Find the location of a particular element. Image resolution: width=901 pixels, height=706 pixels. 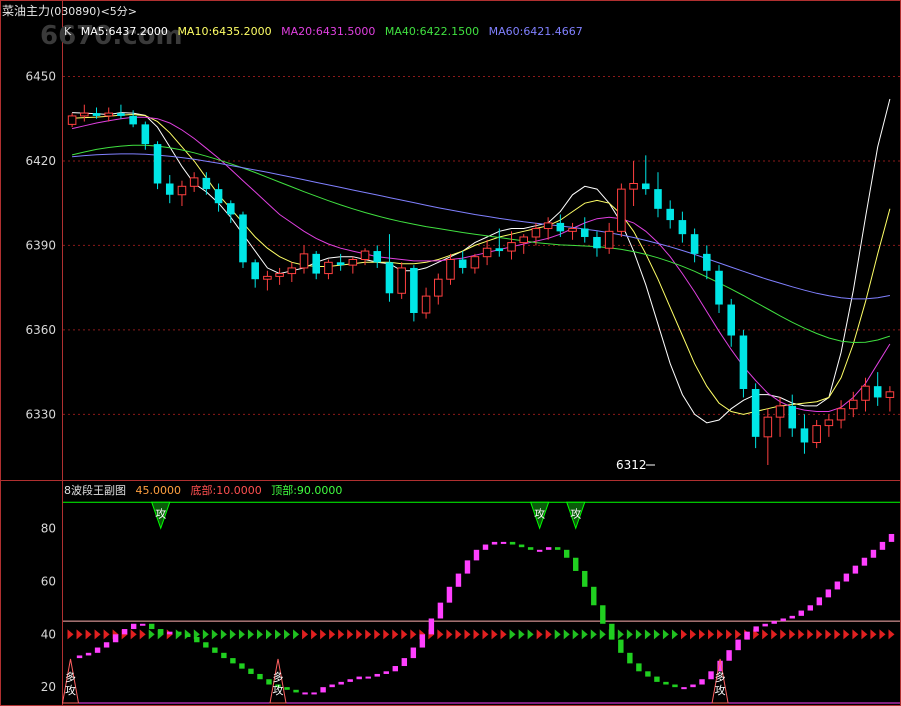

low-annotation: 6312 is located at coordinates (635, 465).